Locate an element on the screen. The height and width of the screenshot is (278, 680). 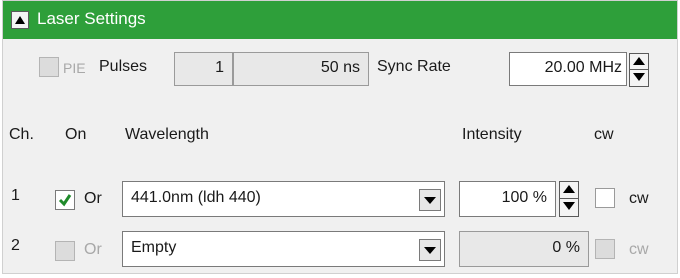
channel-1-intensity-field: 100 % is located at coordinates (507, 199).